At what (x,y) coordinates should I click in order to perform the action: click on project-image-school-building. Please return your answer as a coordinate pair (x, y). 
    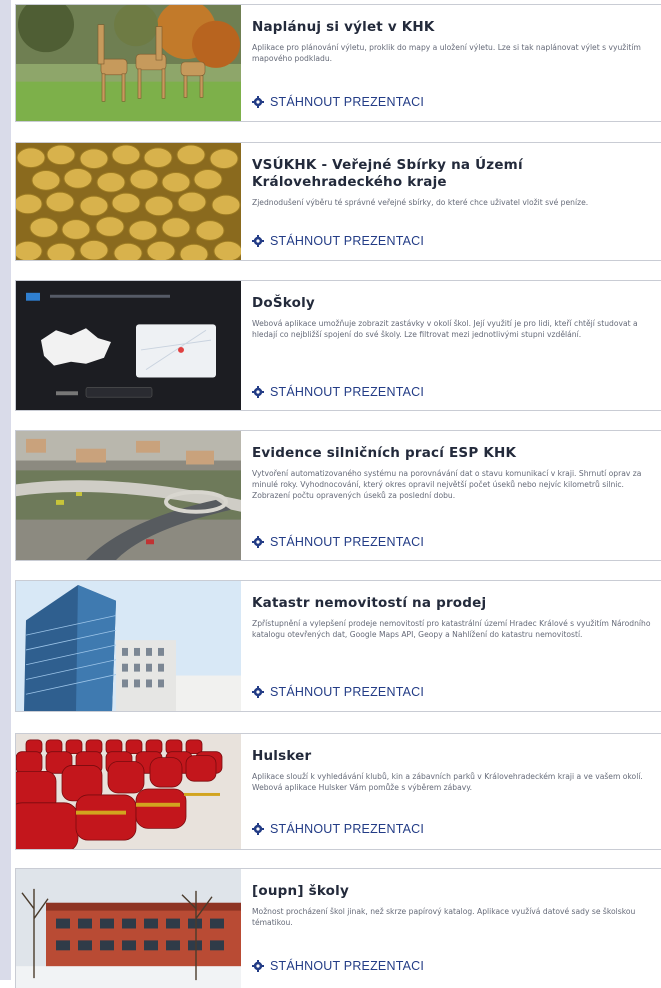
    Looking at the image, I should click on (128, 928).